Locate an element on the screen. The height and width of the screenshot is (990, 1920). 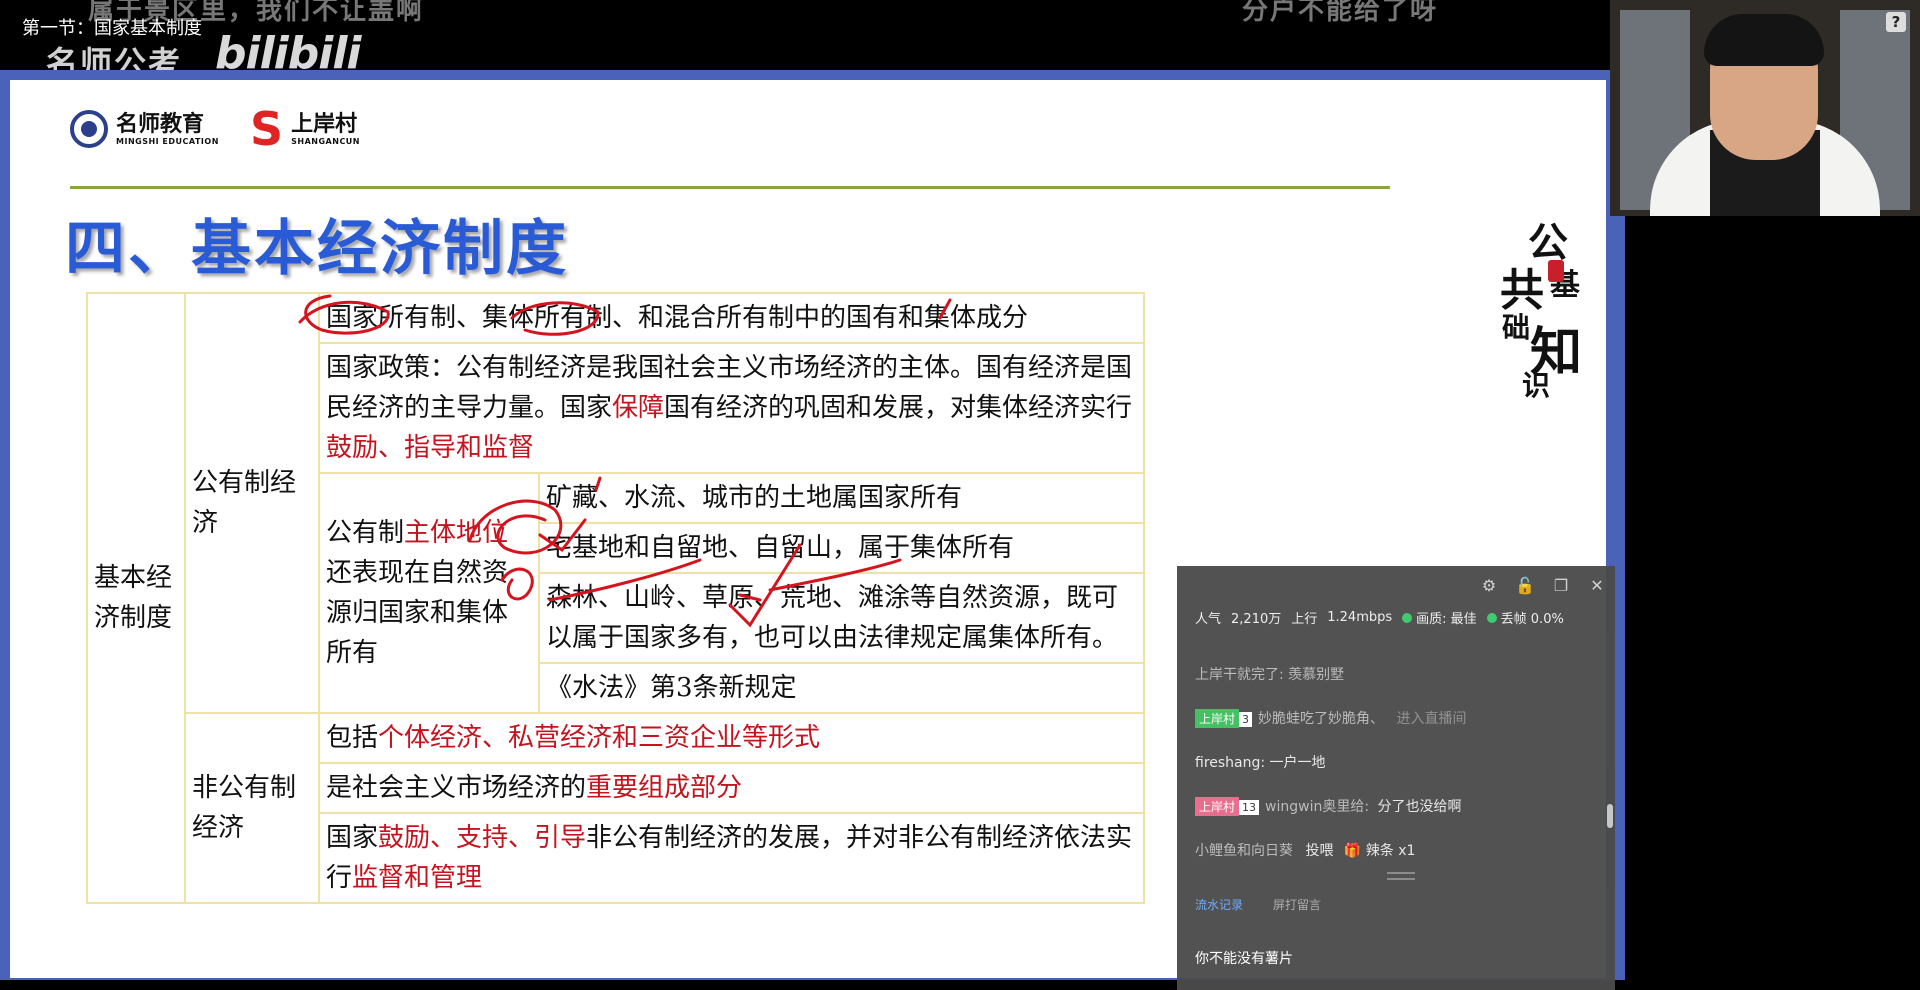
subcell-highlight: 主体地位 is located at coordinates (456, 533).